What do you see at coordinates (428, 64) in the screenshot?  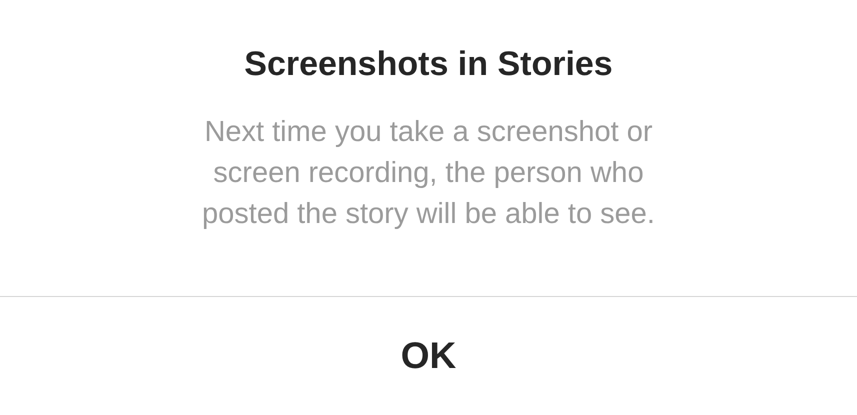 I see `dialog-title: Screenshots in Stories` at bounding box center [428, 64].